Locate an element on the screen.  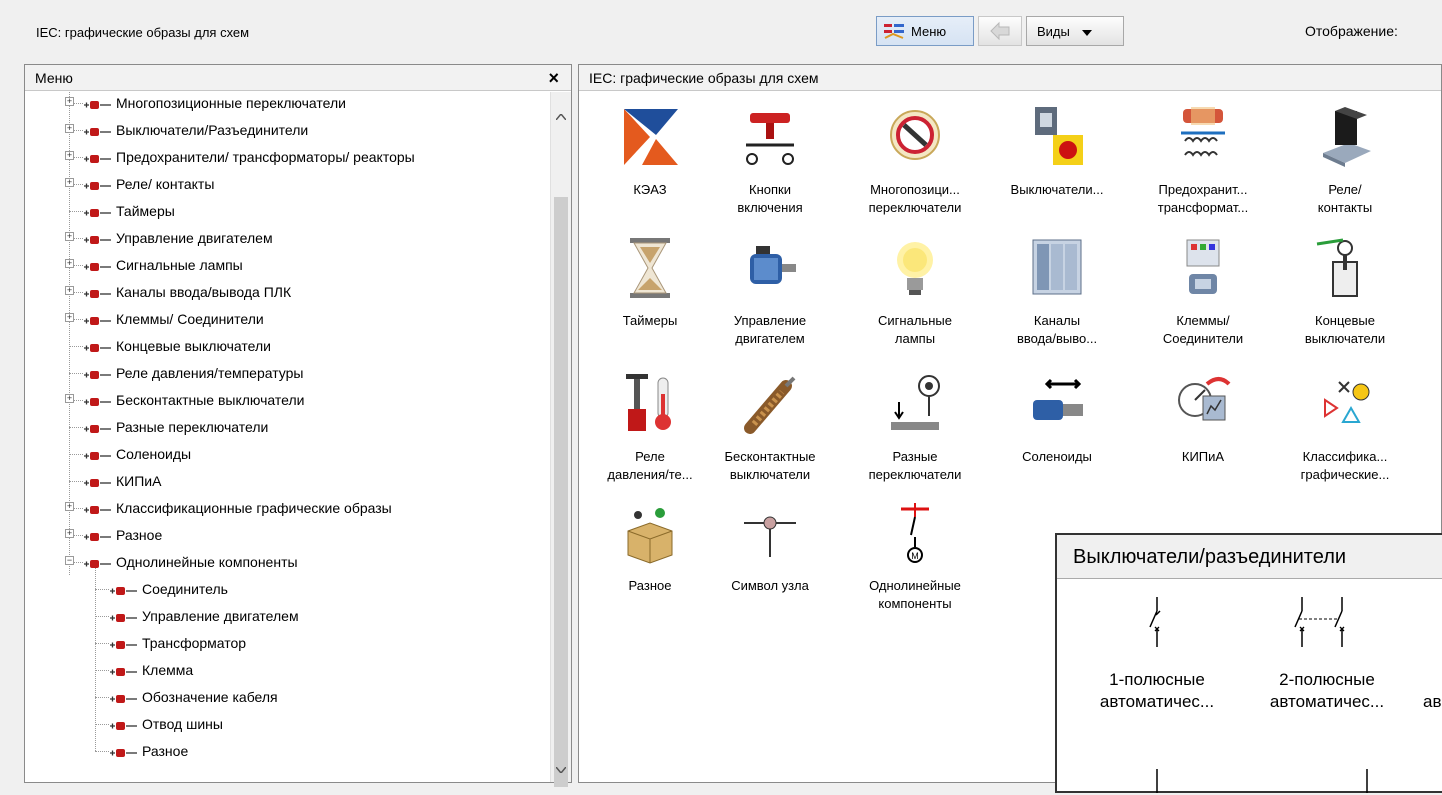
tree-item: − Однолинейные компоненты is located at coordinates (285, 562).